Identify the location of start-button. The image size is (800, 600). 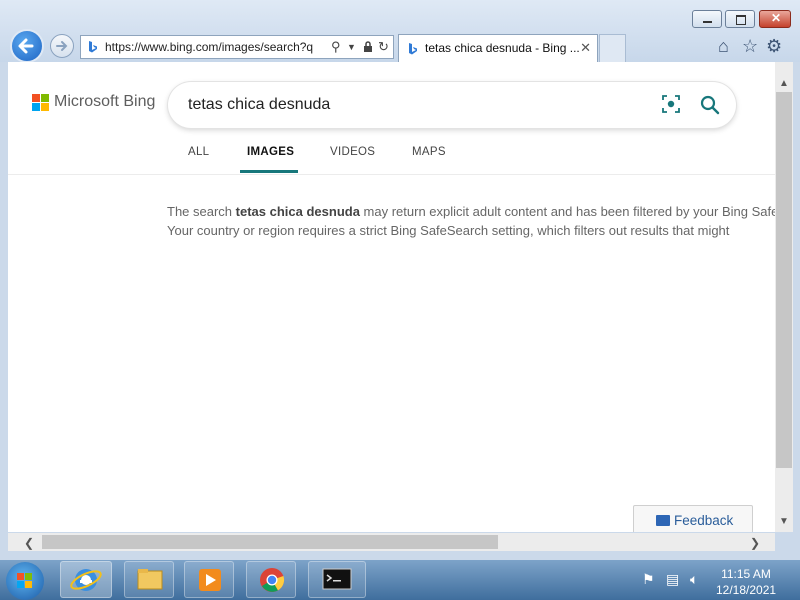
(25, 581).